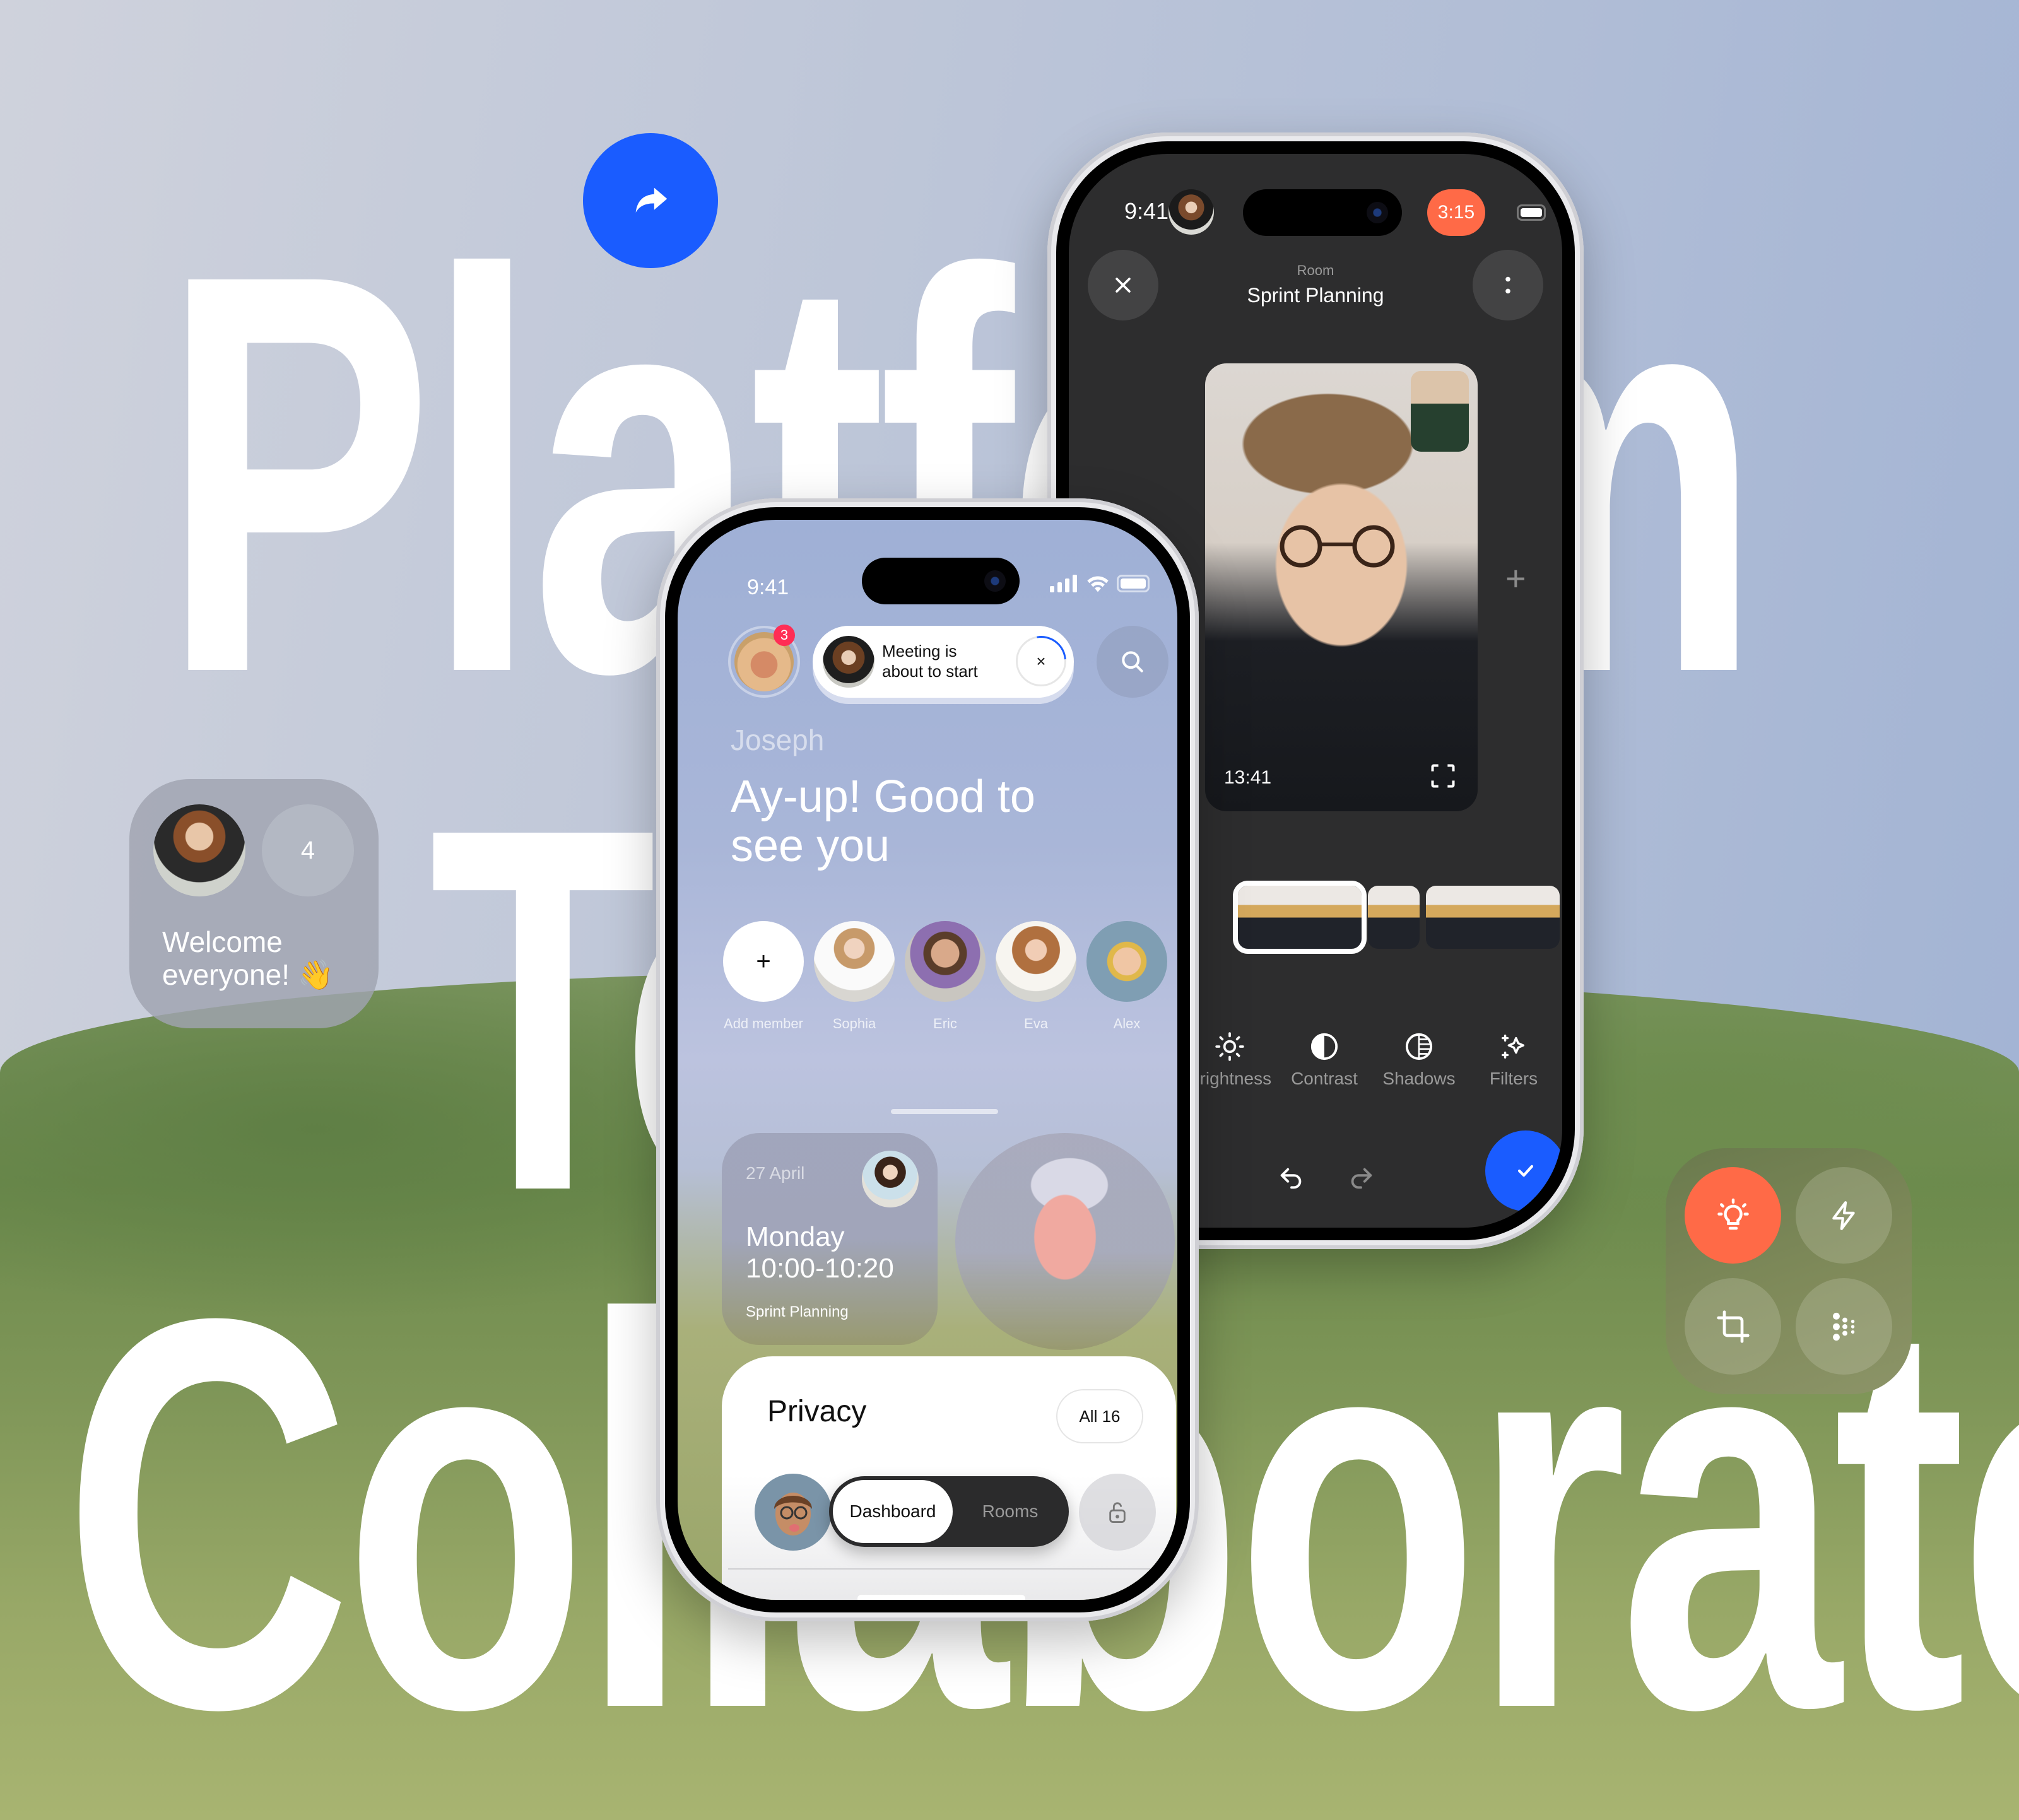 Image resolution: width=2019 pixels, height=1820 pixels. I want to click on lightning-icon, so click(1844, 1215).